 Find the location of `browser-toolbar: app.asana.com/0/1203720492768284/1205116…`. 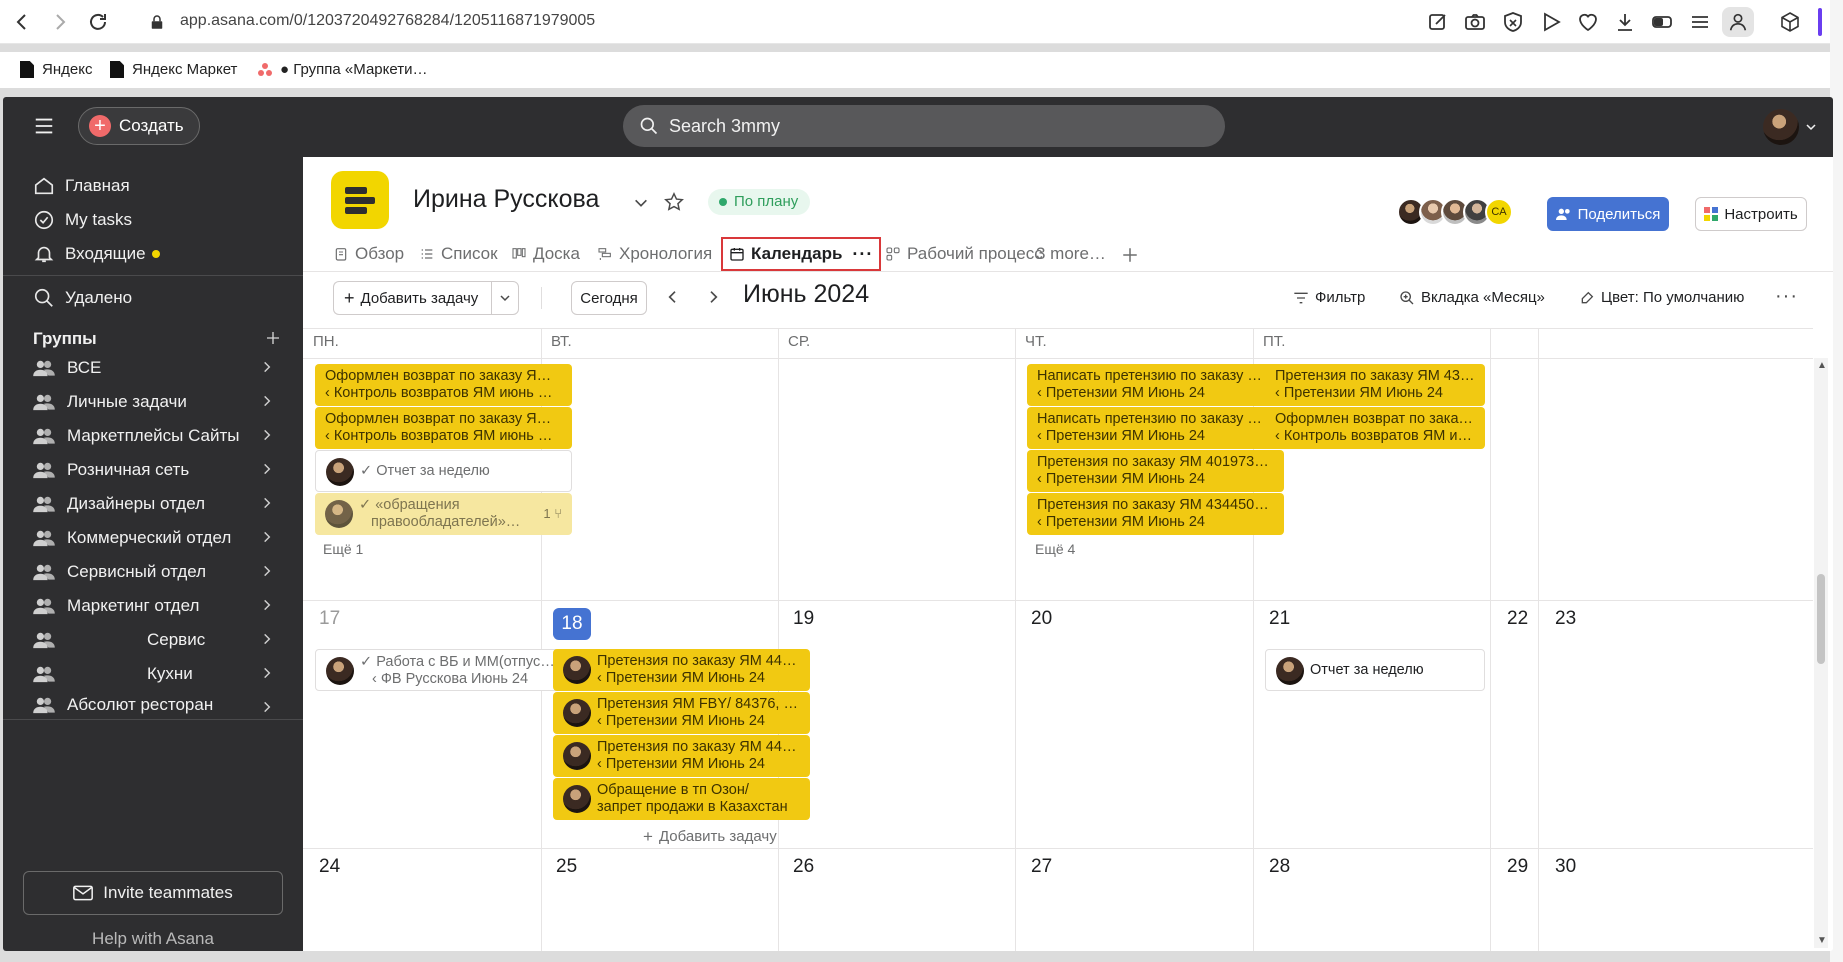

browser-toolbar: app.asana.com/0/1203720492768284/1205116… is located at coordinates (921, 22).